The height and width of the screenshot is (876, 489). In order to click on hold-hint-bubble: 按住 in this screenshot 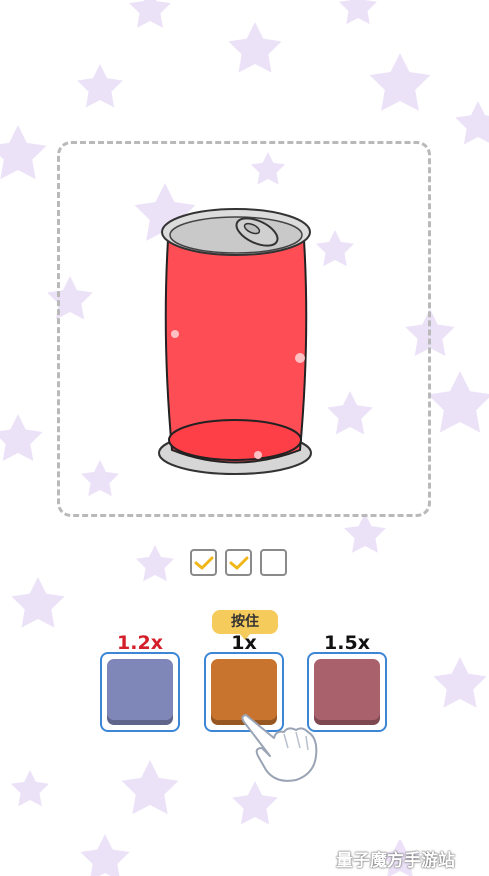, I will do `click(245, 625)`.